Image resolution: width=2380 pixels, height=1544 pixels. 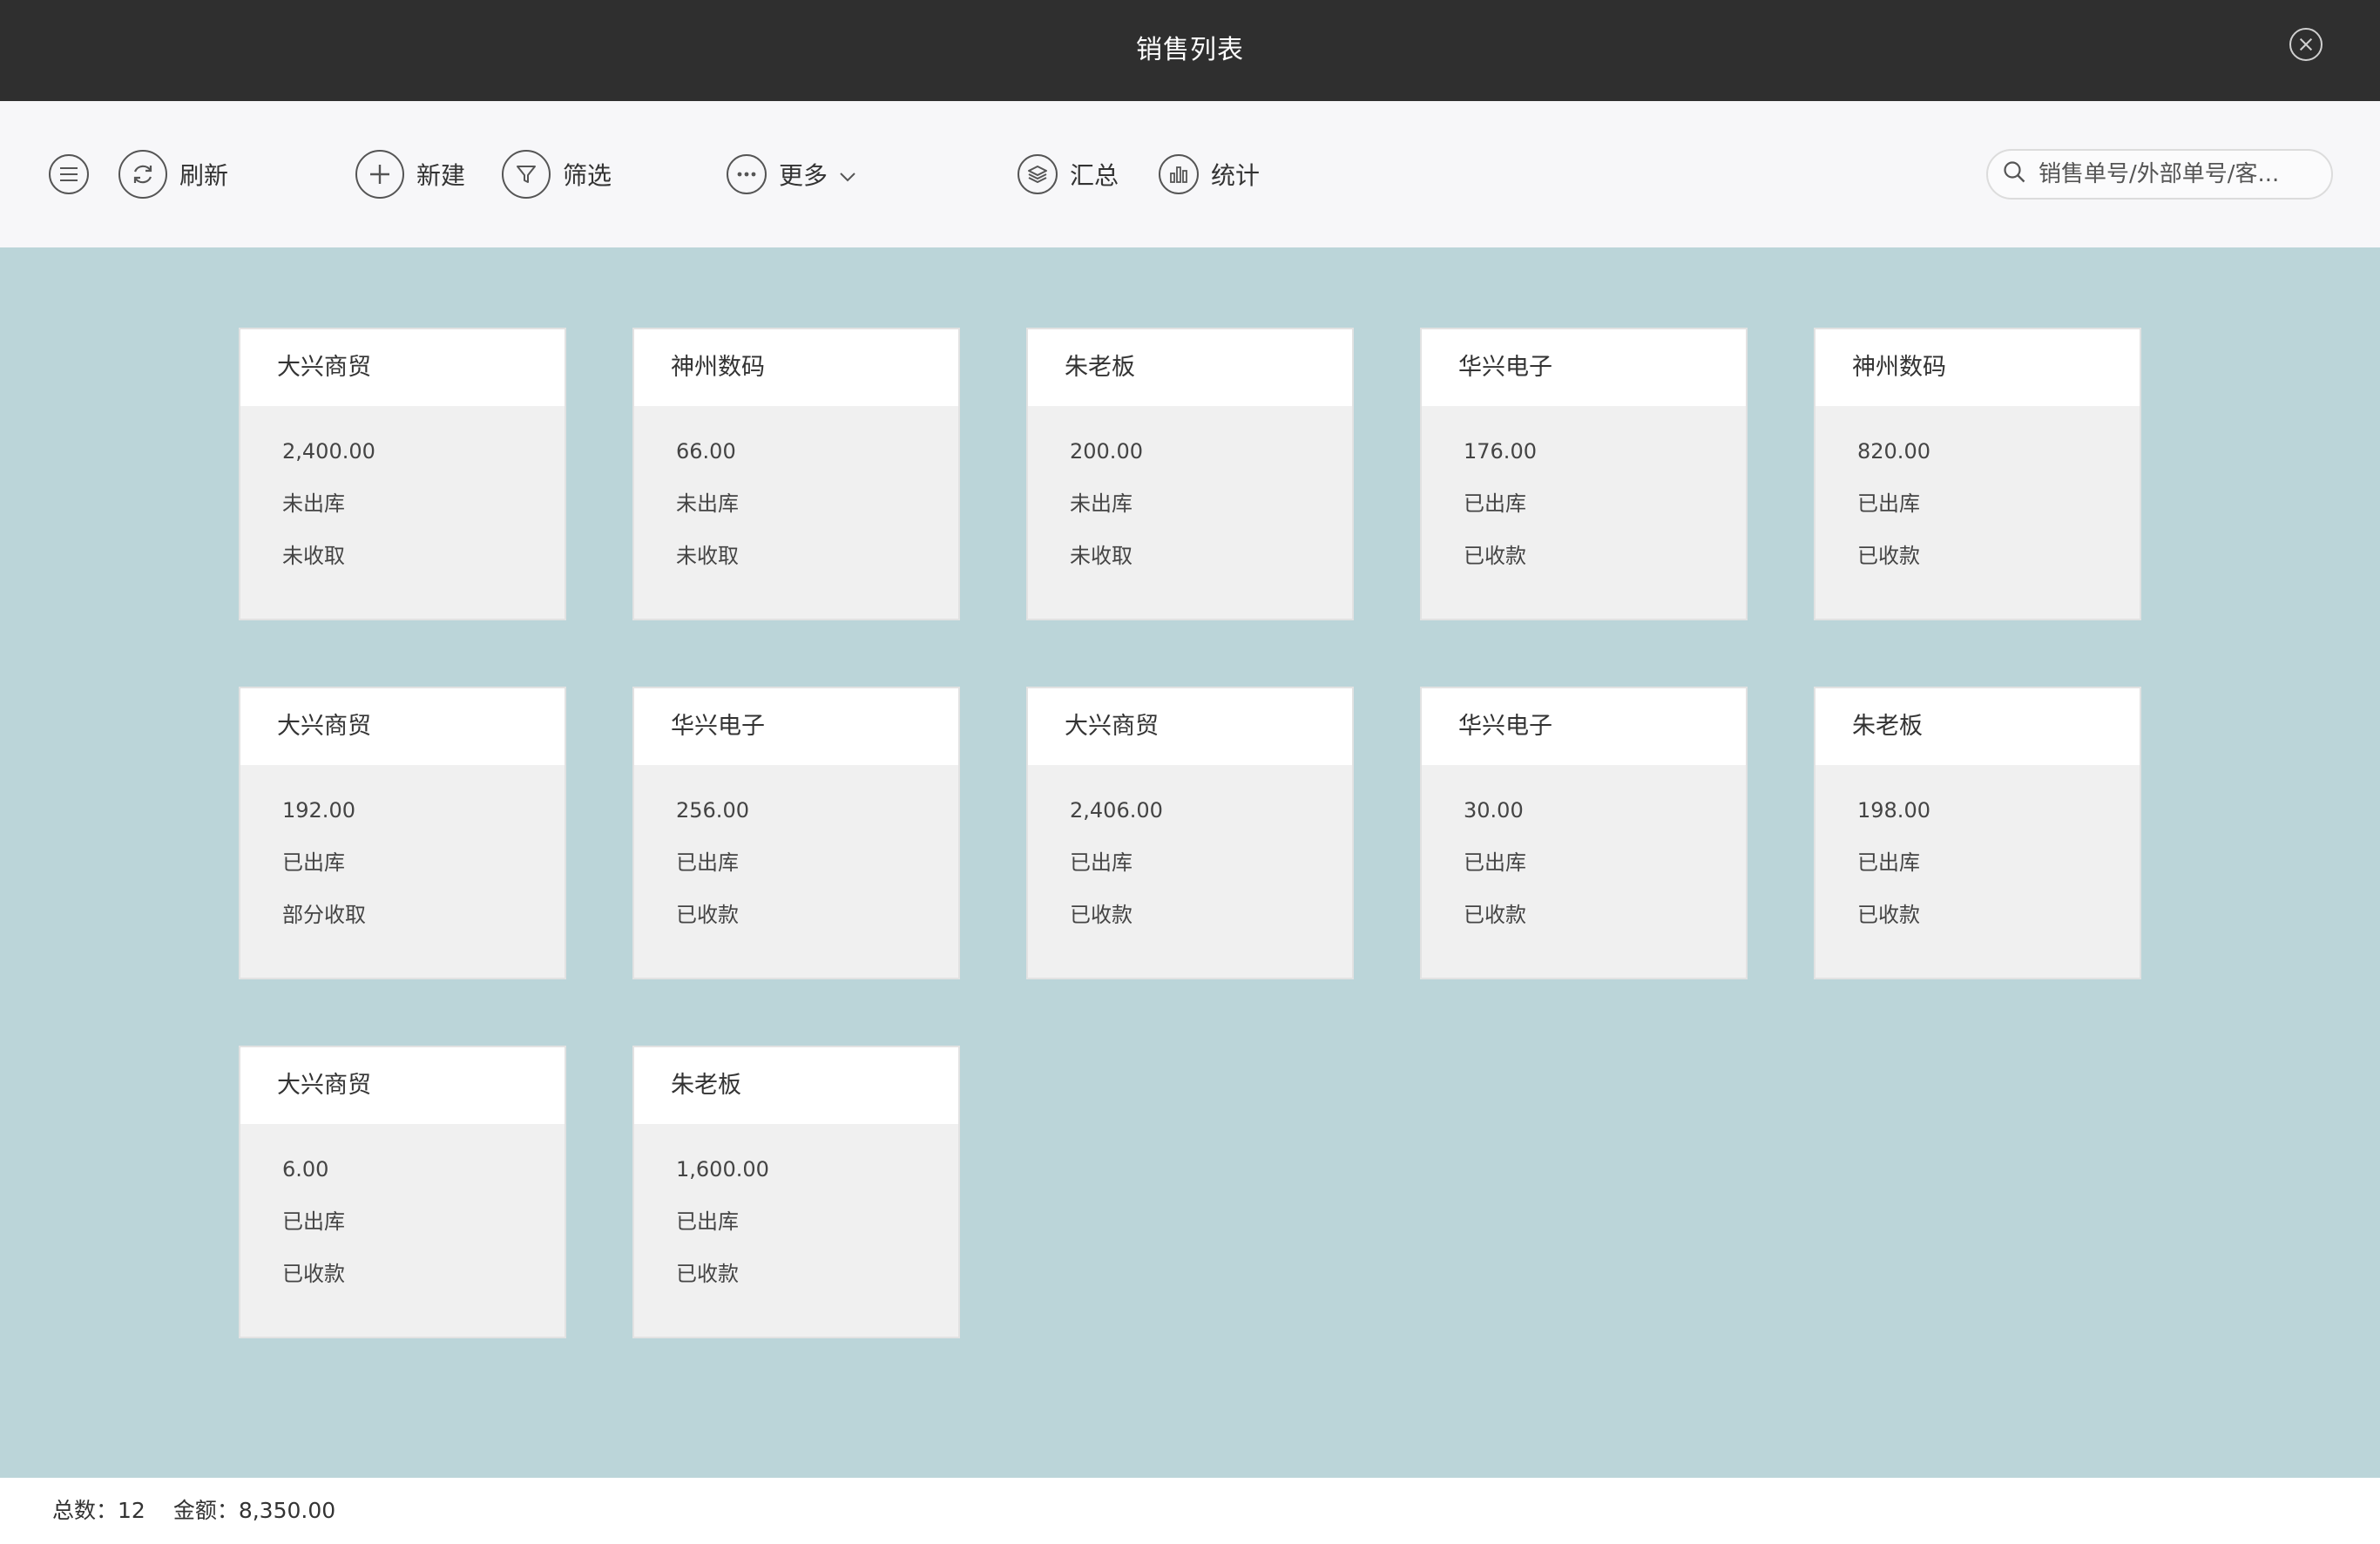 What do you see at coordinates (1977, 833) in the screenshot?
I see `sales-card: 朱老板 198.00 已出库 已收款` at bounding box center [1977, 833].